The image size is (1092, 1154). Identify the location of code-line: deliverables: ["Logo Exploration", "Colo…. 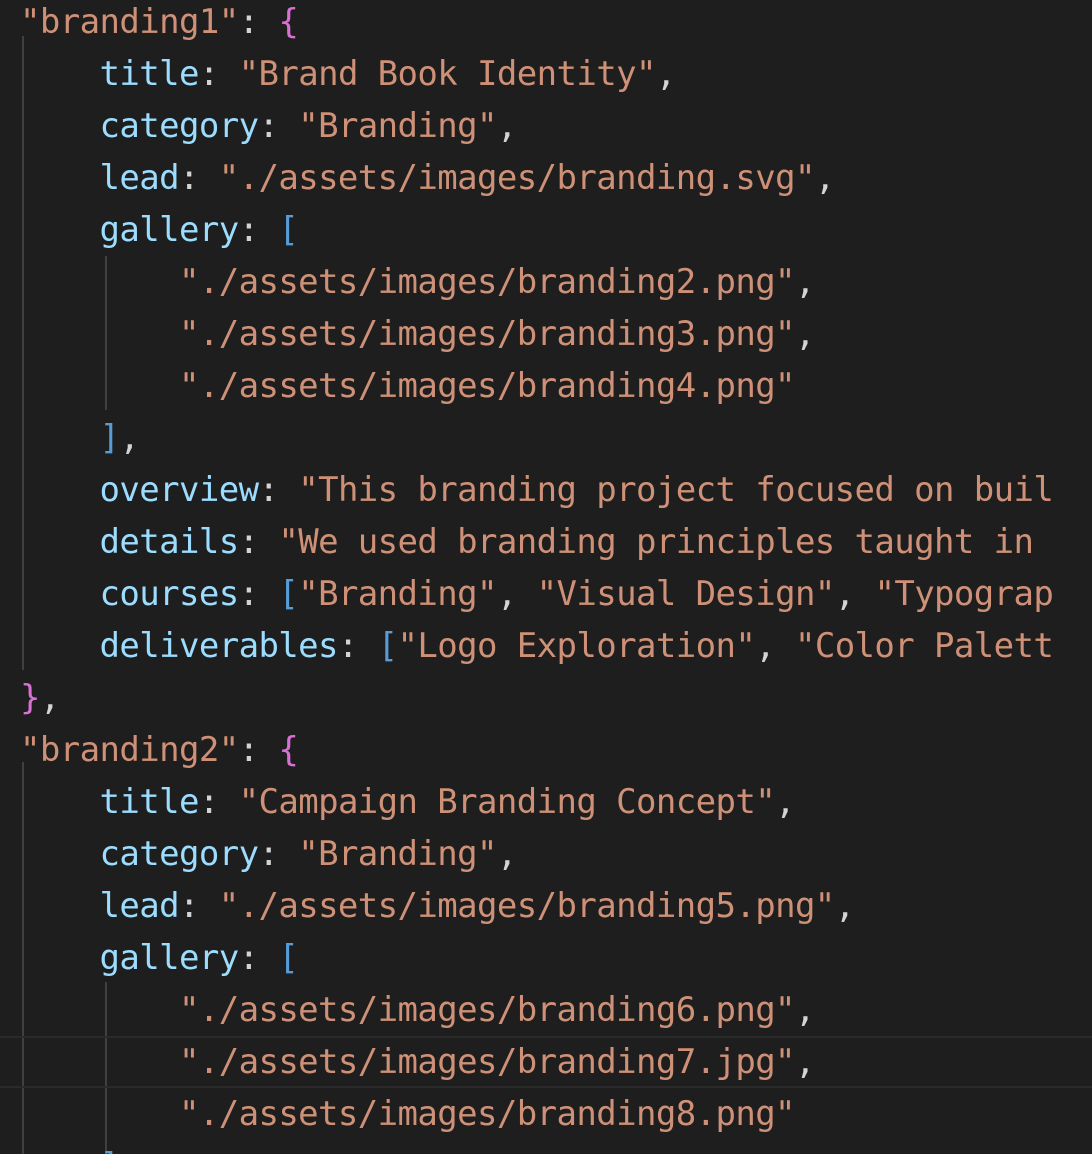
(546, 646).